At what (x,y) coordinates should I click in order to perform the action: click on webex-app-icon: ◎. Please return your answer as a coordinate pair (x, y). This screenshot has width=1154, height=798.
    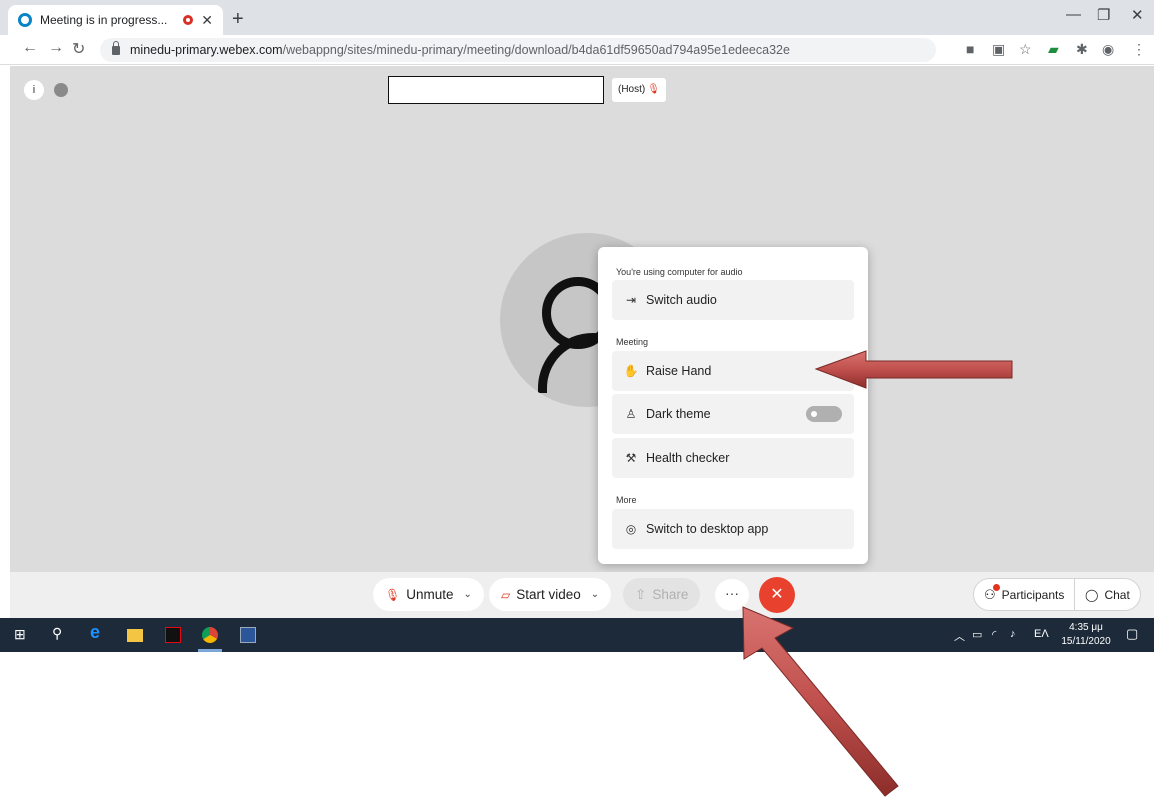
    Looking at the image, I should click on (631, 529).